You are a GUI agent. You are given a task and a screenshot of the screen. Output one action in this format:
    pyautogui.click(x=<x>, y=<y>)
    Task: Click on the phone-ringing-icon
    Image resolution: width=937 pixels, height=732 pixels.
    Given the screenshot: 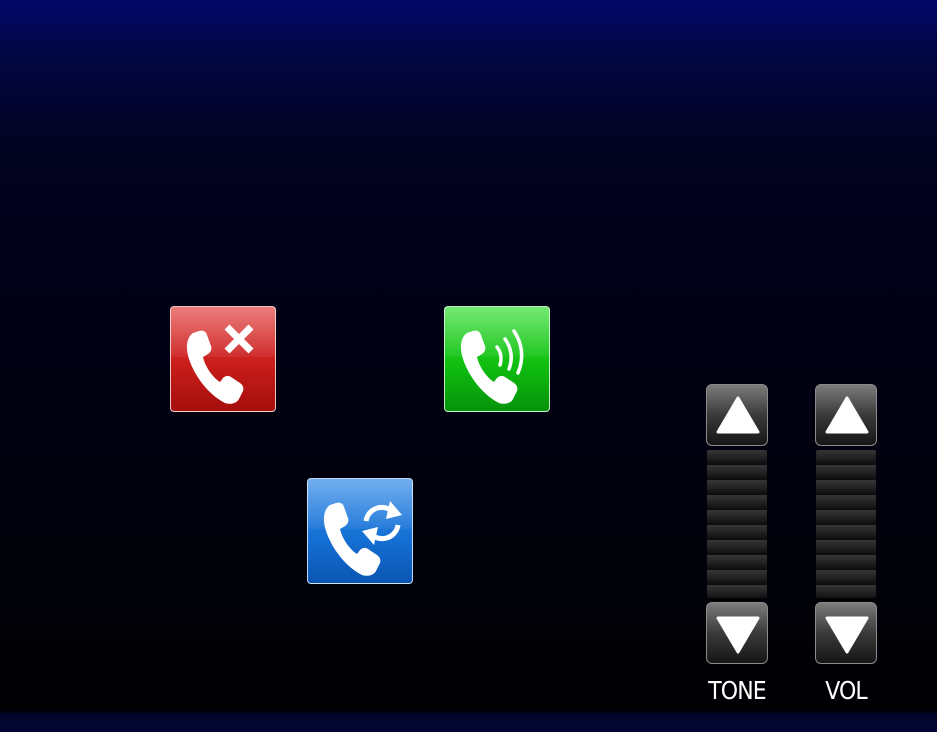 What is the action you would take?
    pyautogui.click(x=492, y=366)
    